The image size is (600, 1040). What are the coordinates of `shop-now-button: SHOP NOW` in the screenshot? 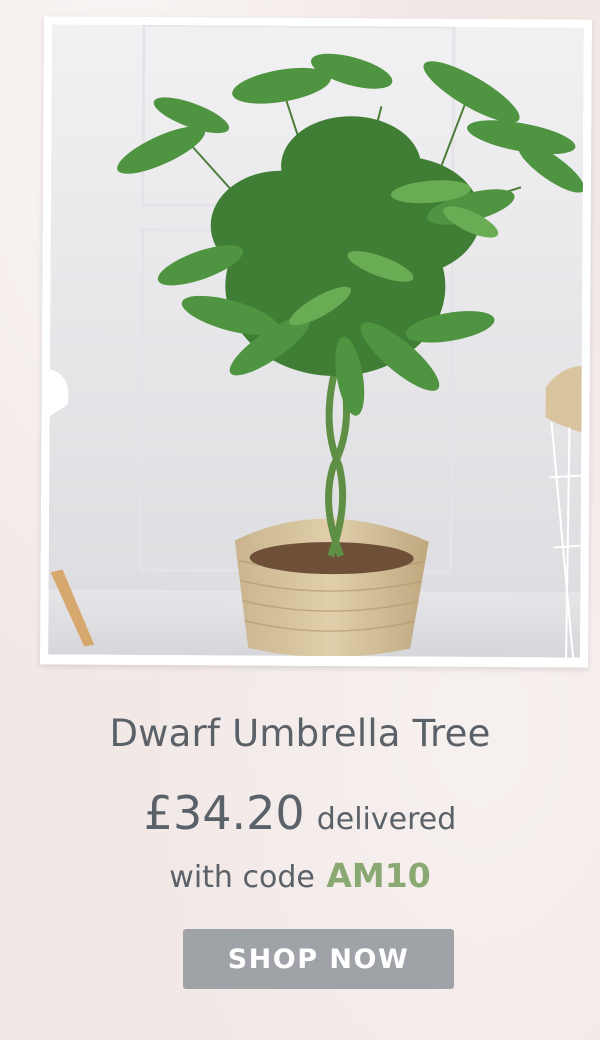 It's located at (318, 959).